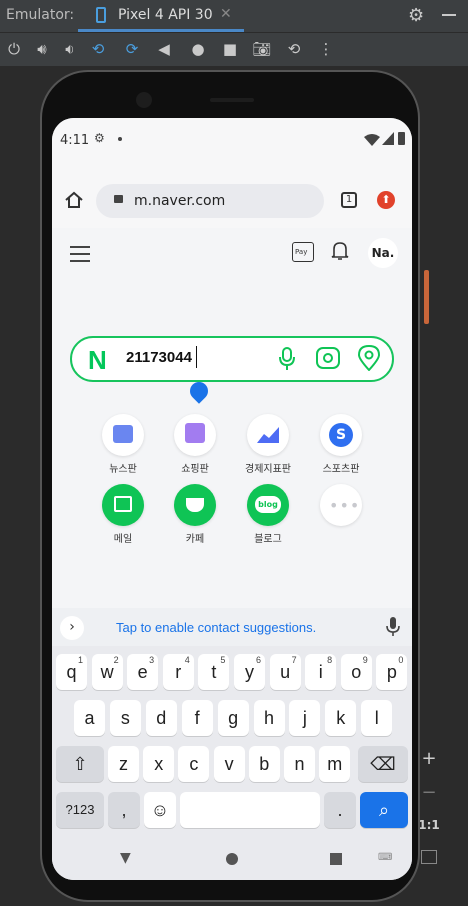 This screenshot has height=906, width=468. Describe the element at coordinates (383, 253) in the screenshot. I see `profile-avatar: Na.` at that location.